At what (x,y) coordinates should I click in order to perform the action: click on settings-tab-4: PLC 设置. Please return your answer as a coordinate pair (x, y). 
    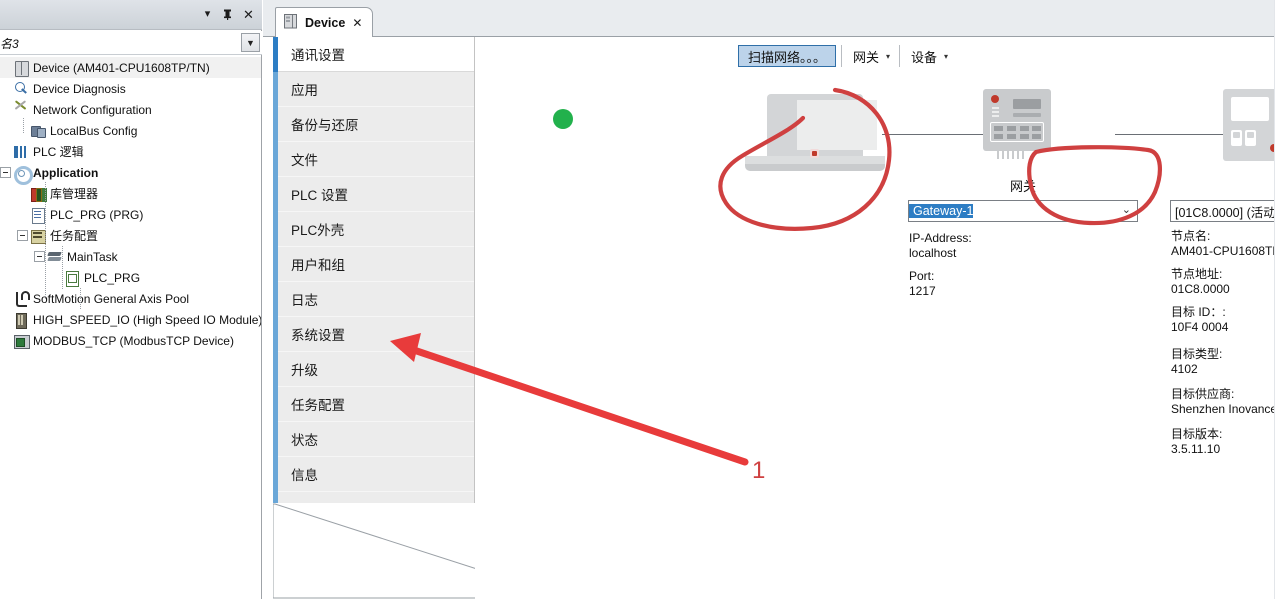
    Looking at the image, I should click on (376, 194).